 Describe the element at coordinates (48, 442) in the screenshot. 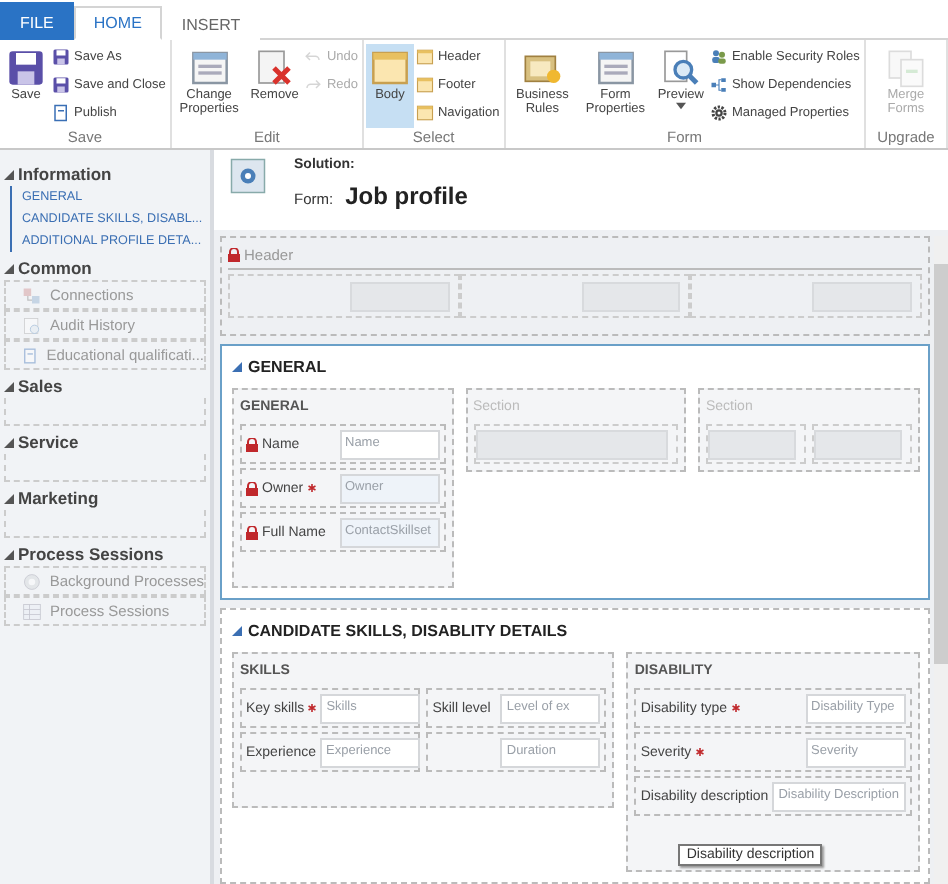

I see `nav-section-title: Service` at that location.